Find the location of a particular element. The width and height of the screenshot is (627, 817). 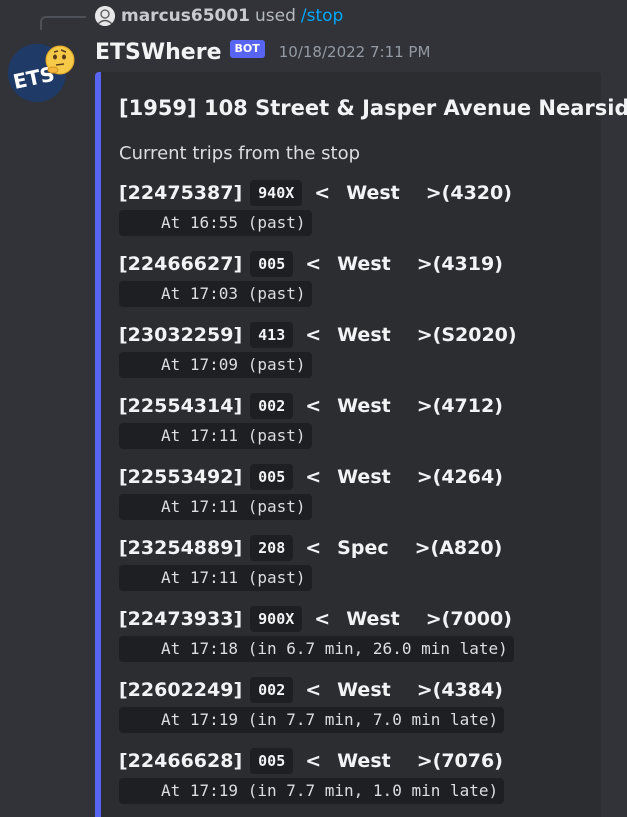

vehicle-number: (4264) is located at coordinates (467, 477).